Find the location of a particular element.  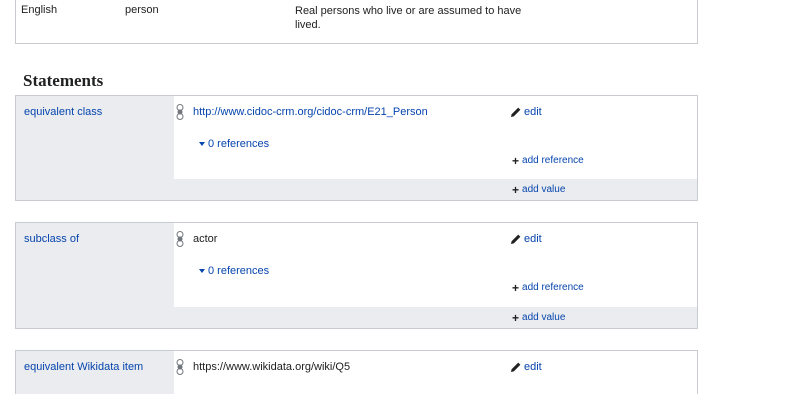

property-cell: equivalent class is located at coordinates (95, 148).